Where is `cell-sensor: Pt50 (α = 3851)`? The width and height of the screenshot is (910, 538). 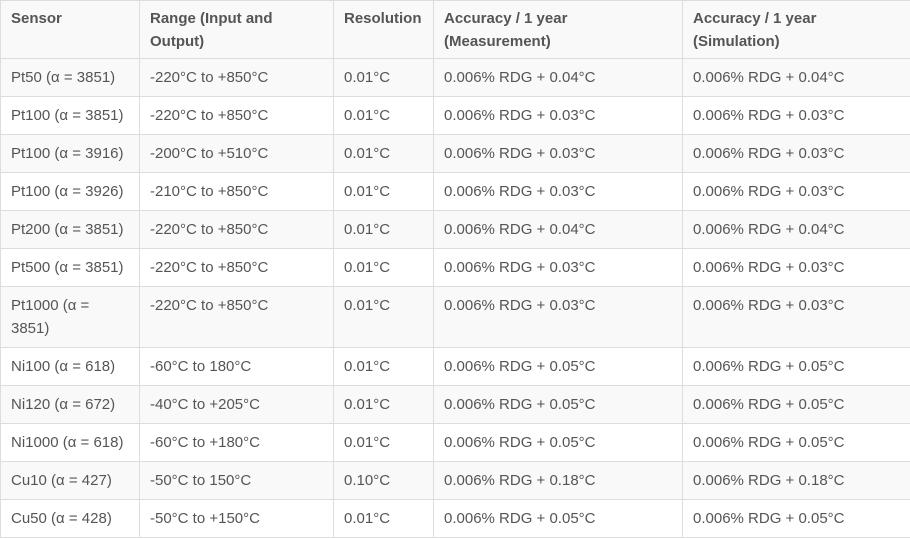
cell-sensor: Pt50 (α = 3851) is located at coordinates (70, 78).